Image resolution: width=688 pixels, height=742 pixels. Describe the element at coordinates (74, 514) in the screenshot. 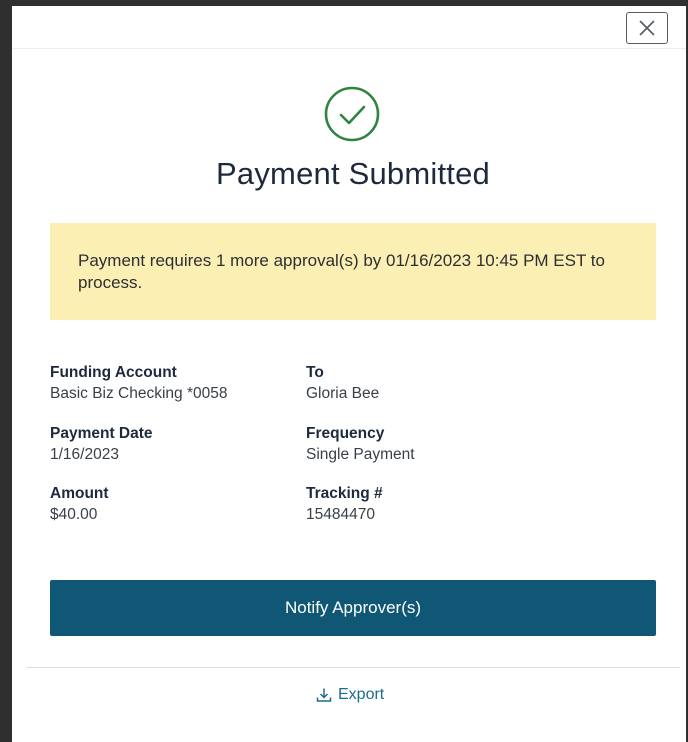

I see `detail-value: $40.00` at that location.